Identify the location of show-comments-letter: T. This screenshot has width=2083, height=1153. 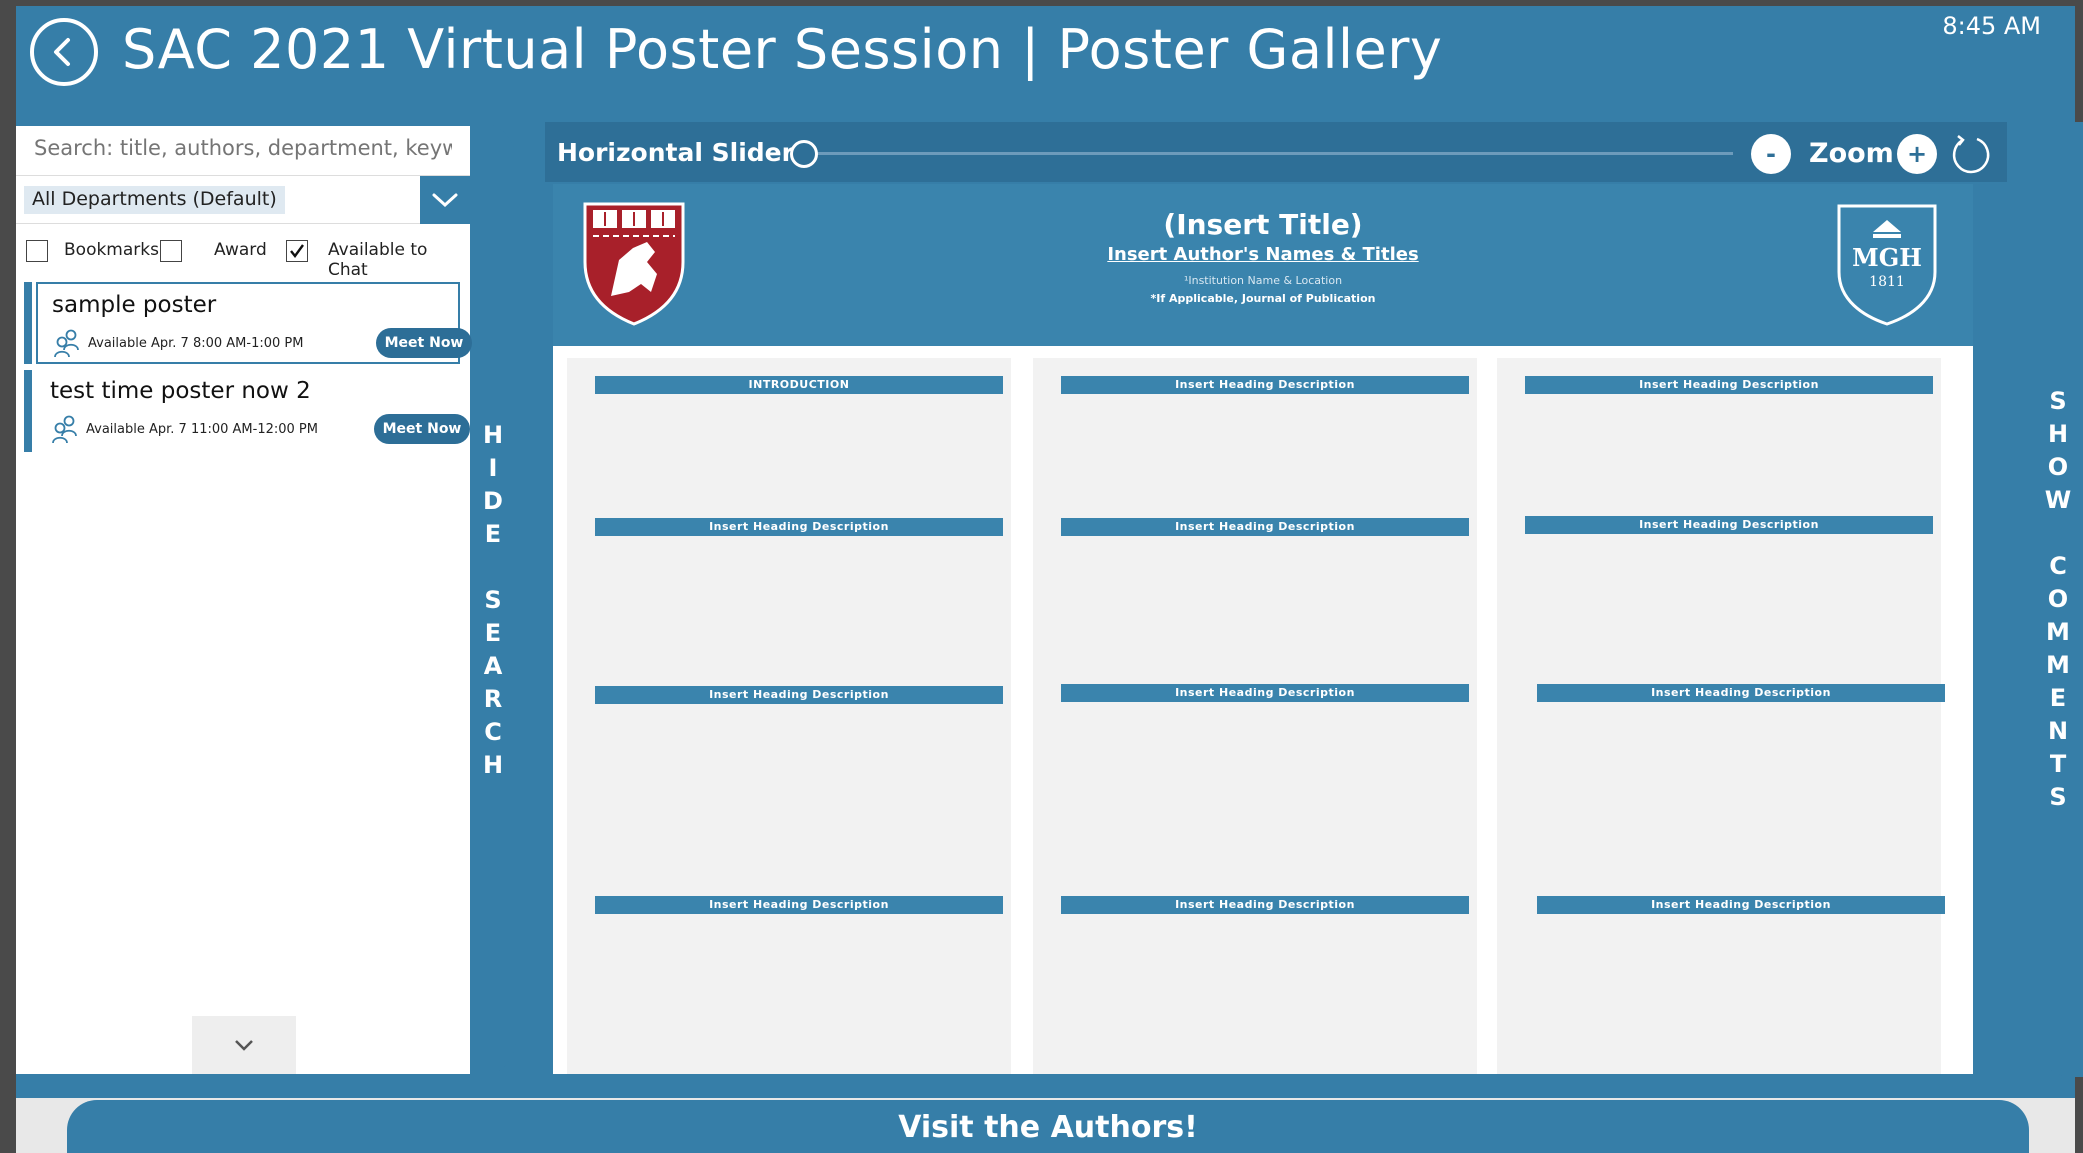
(2058, 764).